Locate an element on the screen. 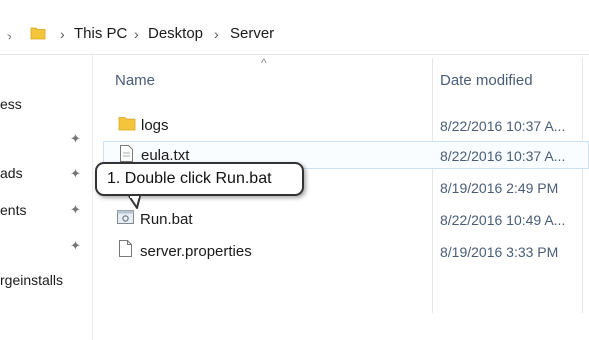  callout-pointer-icon is located at coordinates (134, 202).